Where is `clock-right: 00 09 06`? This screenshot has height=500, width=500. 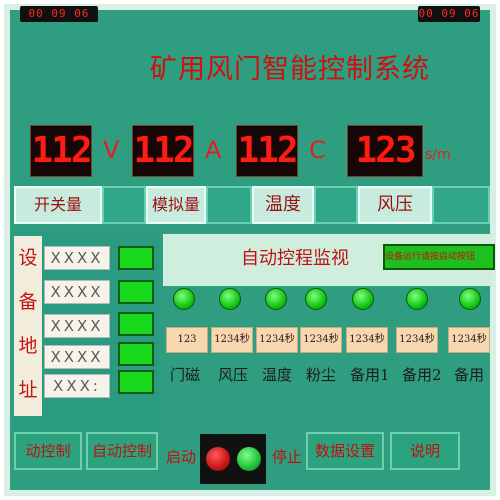 clock-right: 00 09 06 is located at coordinates (449, 14).